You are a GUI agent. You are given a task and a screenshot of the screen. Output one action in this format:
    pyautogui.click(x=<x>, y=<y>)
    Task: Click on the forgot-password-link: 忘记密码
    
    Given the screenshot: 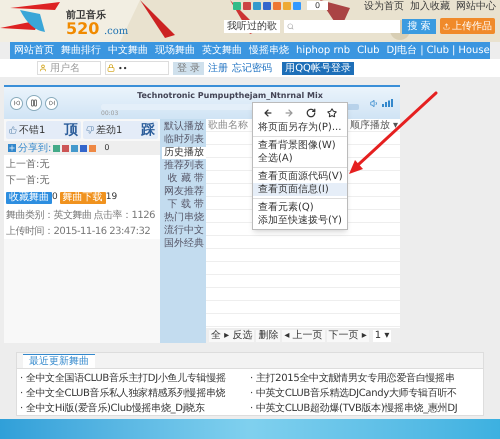 What is the action you would take?
    pyautogui.click(x=252, y=68)
    